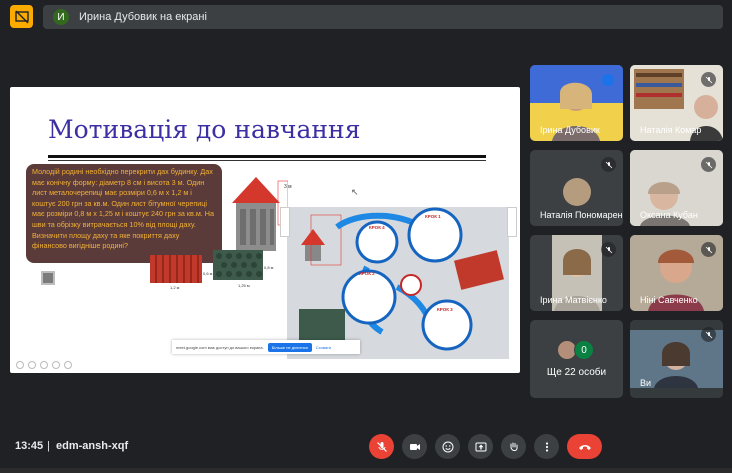  Describe the element at coordinates (56, 365) in the screenshot. I see `zoom-icon` at that location.